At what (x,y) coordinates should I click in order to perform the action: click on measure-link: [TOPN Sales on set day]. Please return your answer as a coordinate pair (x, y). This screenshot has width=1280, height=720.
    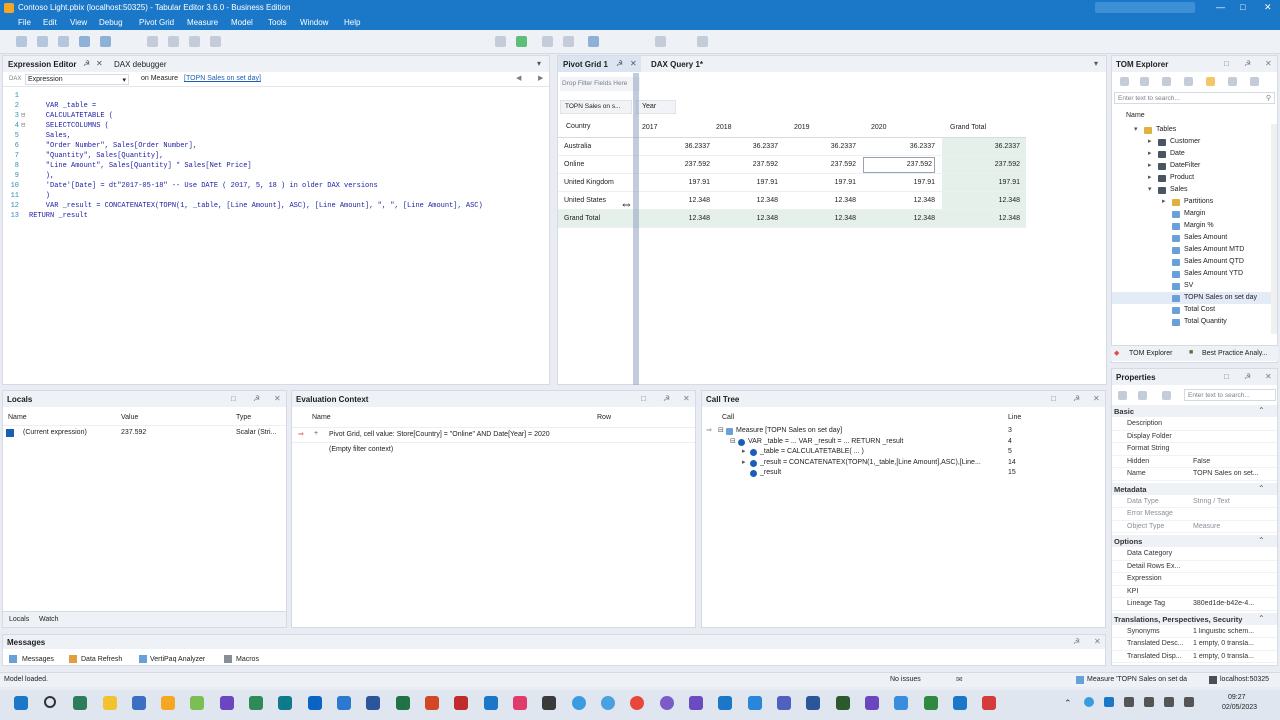
    Looking at the image, I should click on (222, 78).